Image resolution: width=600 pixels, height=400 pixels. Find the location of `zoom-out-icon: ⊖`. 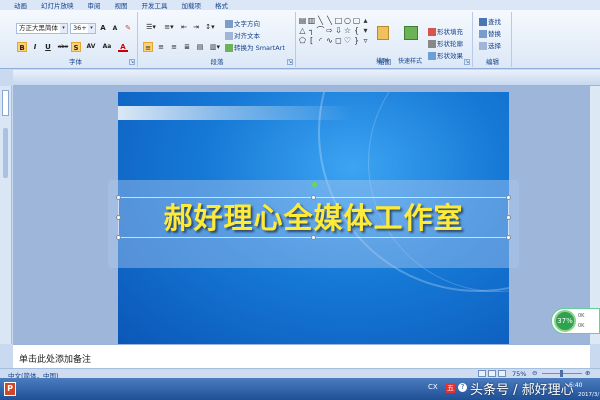

zoom-out-icon: ⊖ is located at coordinates (534, 373).